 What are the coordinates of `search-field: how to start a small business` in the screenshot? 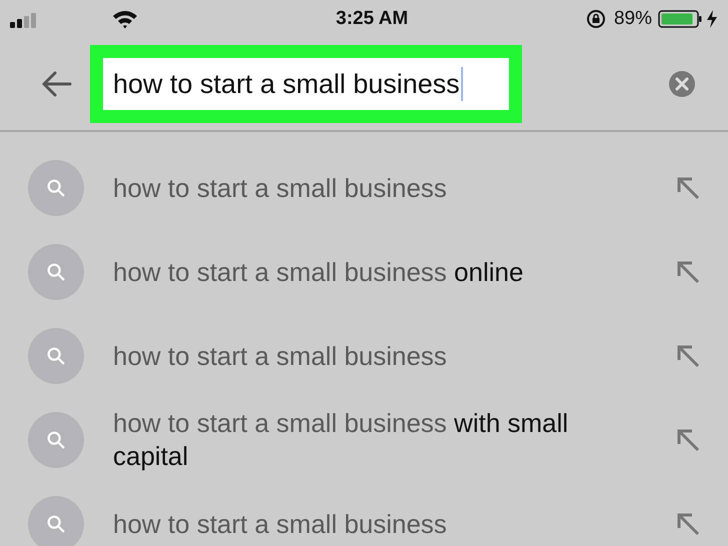 It's located at (306, 84).